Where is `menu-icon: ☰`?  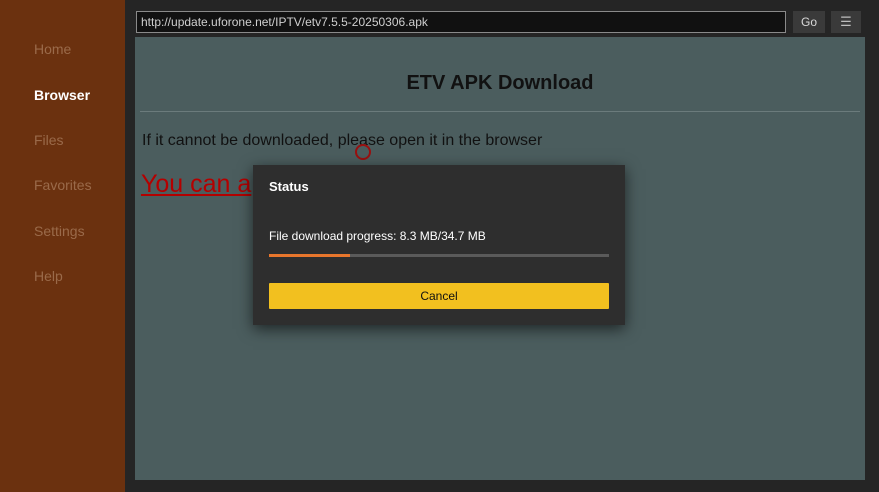
menu-icon: ☰ is located at coordinates (846, 21).